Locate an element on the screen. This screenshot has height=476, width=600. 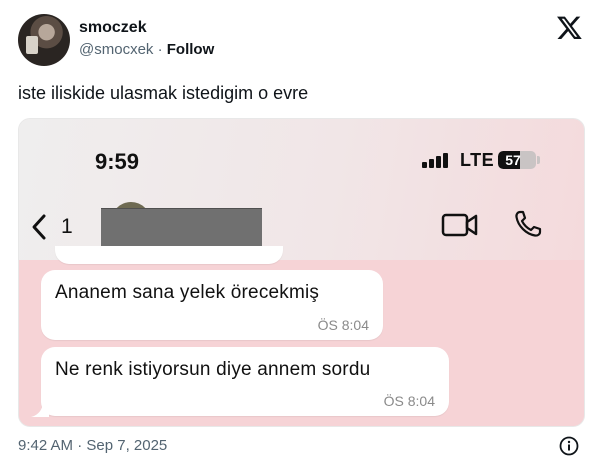
message-bubble: Ananem sana yelek örecekmiş ÖS 8:04 is located at coordinates (212, 305).